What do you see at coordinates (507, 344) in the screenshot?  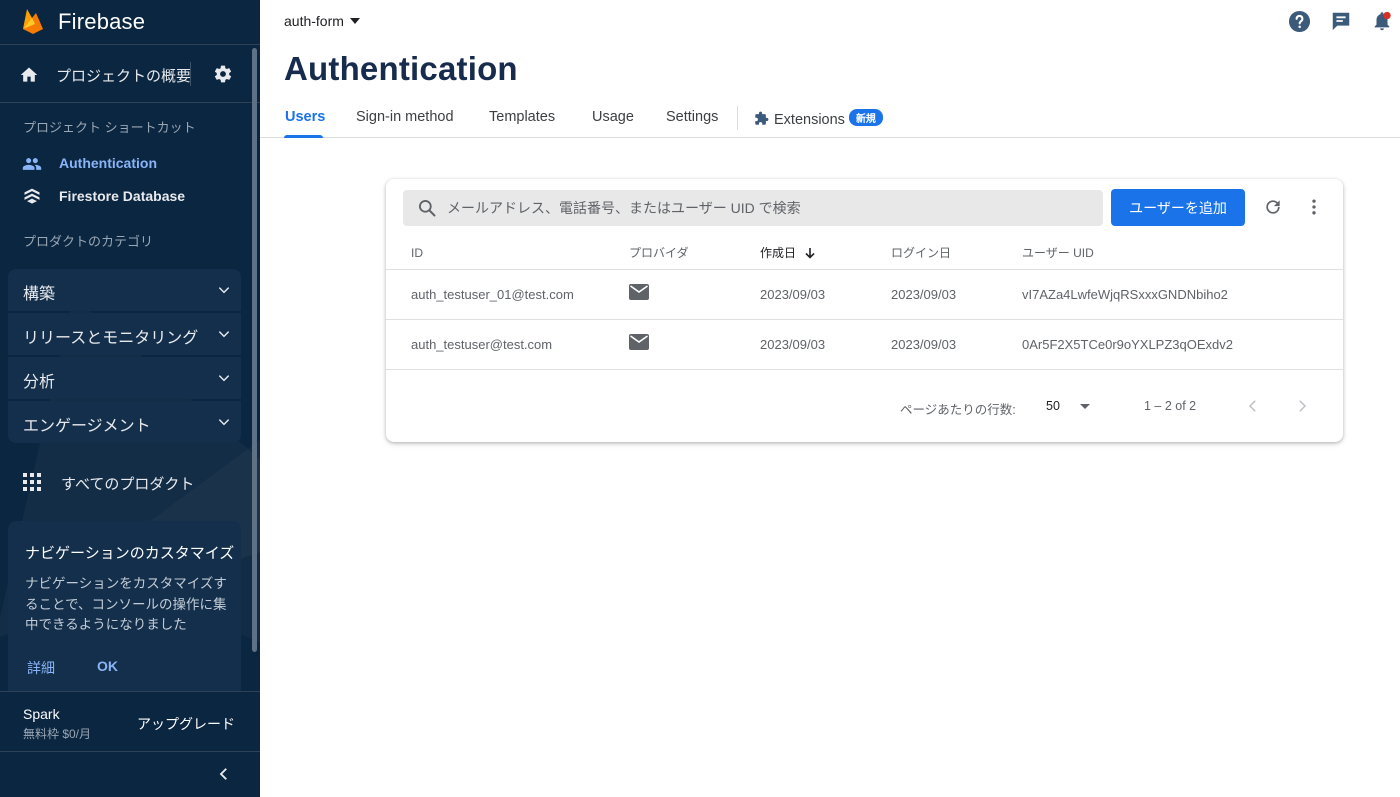 I see `cell-id: auth_testuser@test.com` at bounding box center [507, 344].